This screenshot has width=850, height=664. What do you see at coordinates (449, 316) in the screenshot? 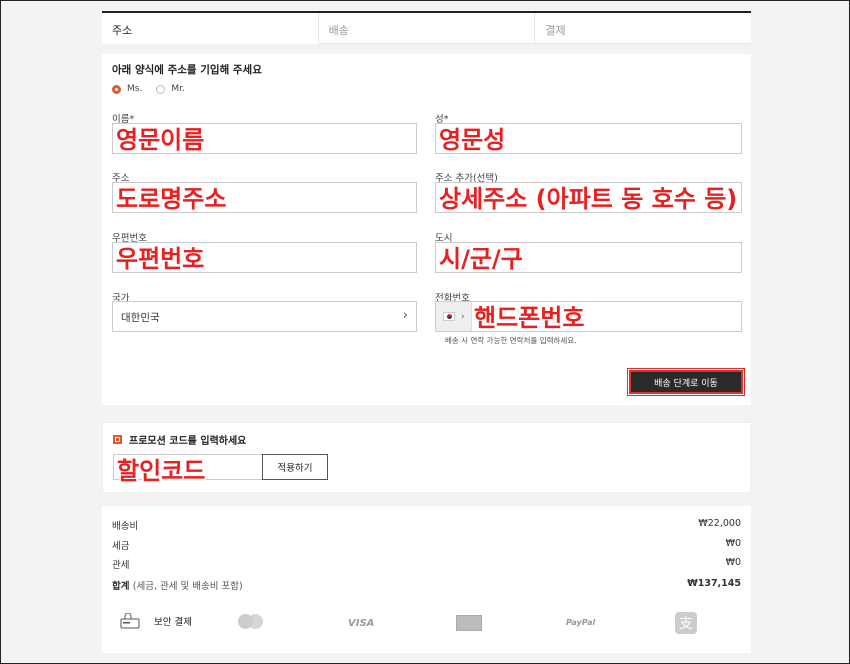
I see `korea-flag-icon` at bounding box center [449, 316].